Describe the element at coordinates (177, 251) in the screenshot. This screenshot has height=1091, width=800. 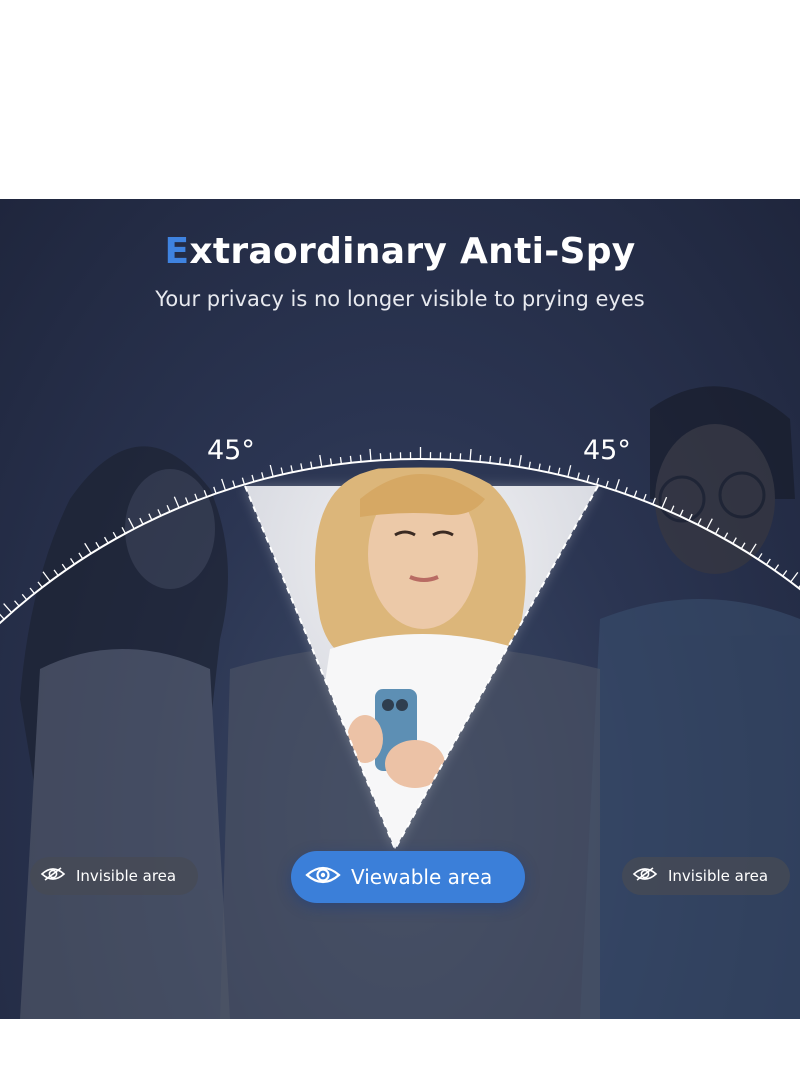
I see `title-accent-letter: E` at that location.